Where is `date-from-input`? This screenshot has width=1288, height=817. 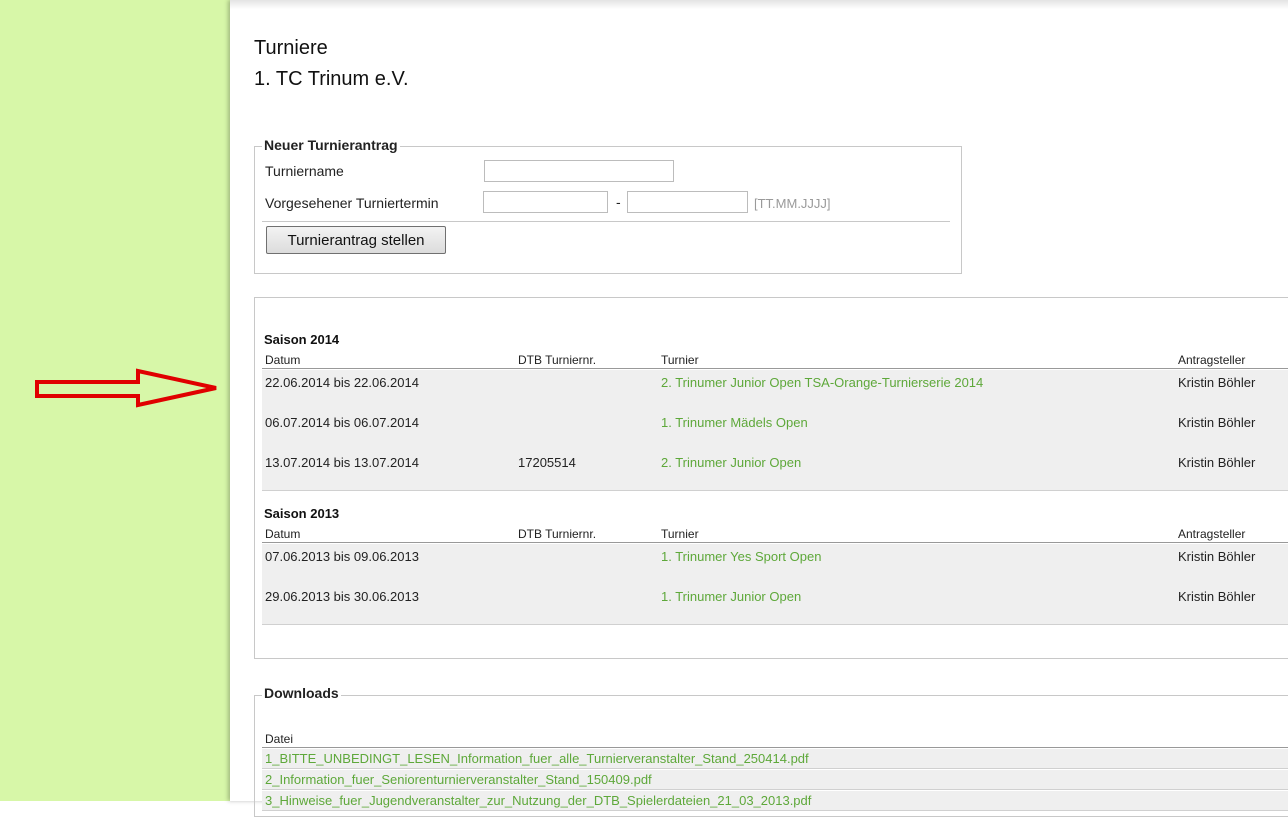 date-from-input is located at coordinates (545, 202).